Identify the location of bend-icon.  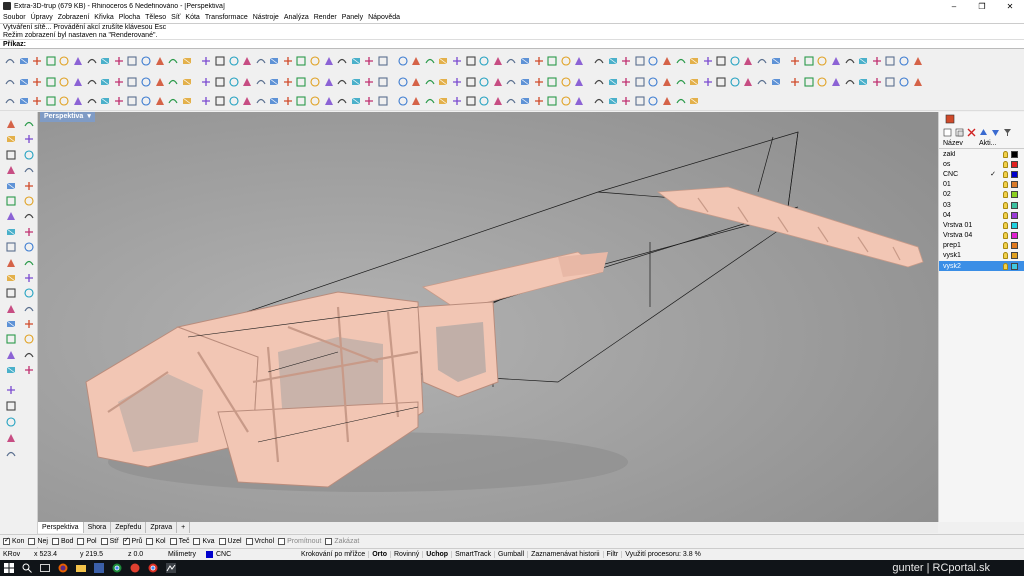
(119, 101).